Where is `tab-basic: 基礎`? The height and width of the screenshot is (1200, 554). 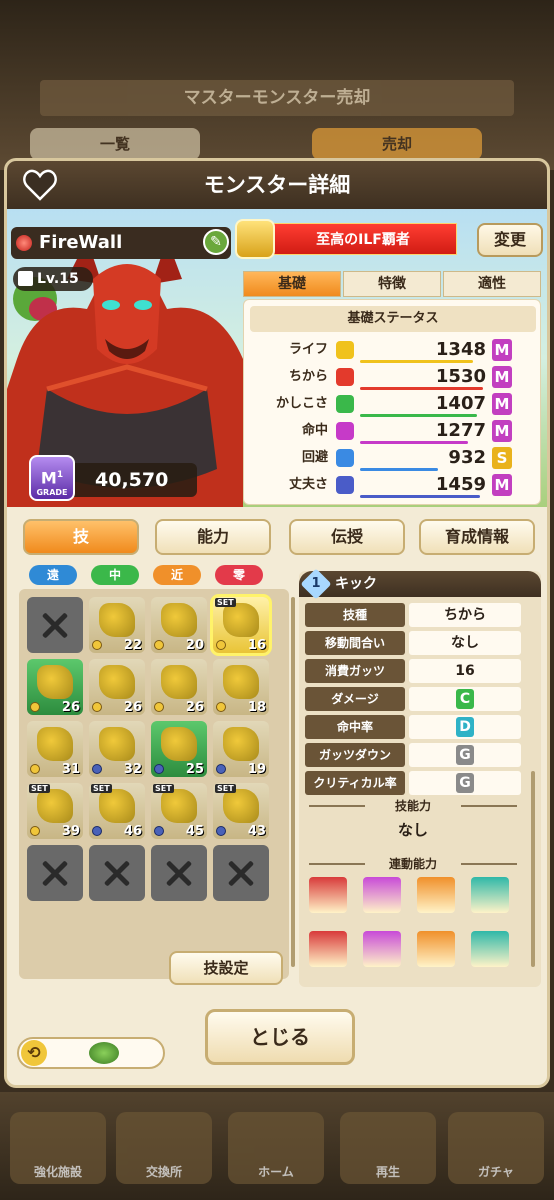 tab-basic: 基礎 is located at coordinates (292, 284).